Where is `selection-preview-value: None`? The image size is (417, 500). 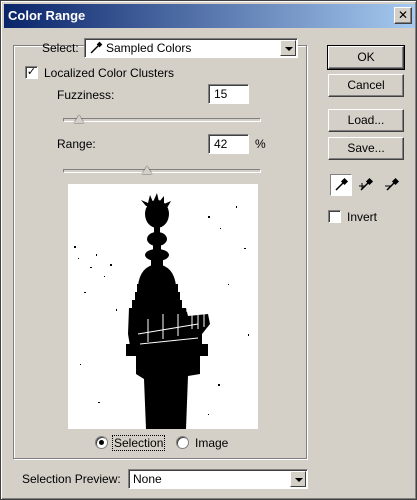
selection-preview-value: None is located at coordinates (147, 479).